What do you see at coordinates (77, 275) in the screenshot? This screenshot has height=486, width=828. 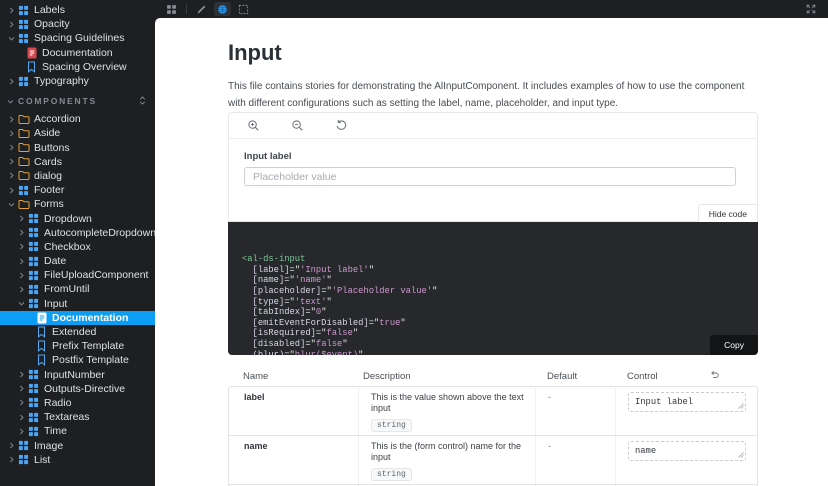 I see `sidebar-item-fileuploadcomponent: FileUploadComponent` at bounding box center [77, 275].